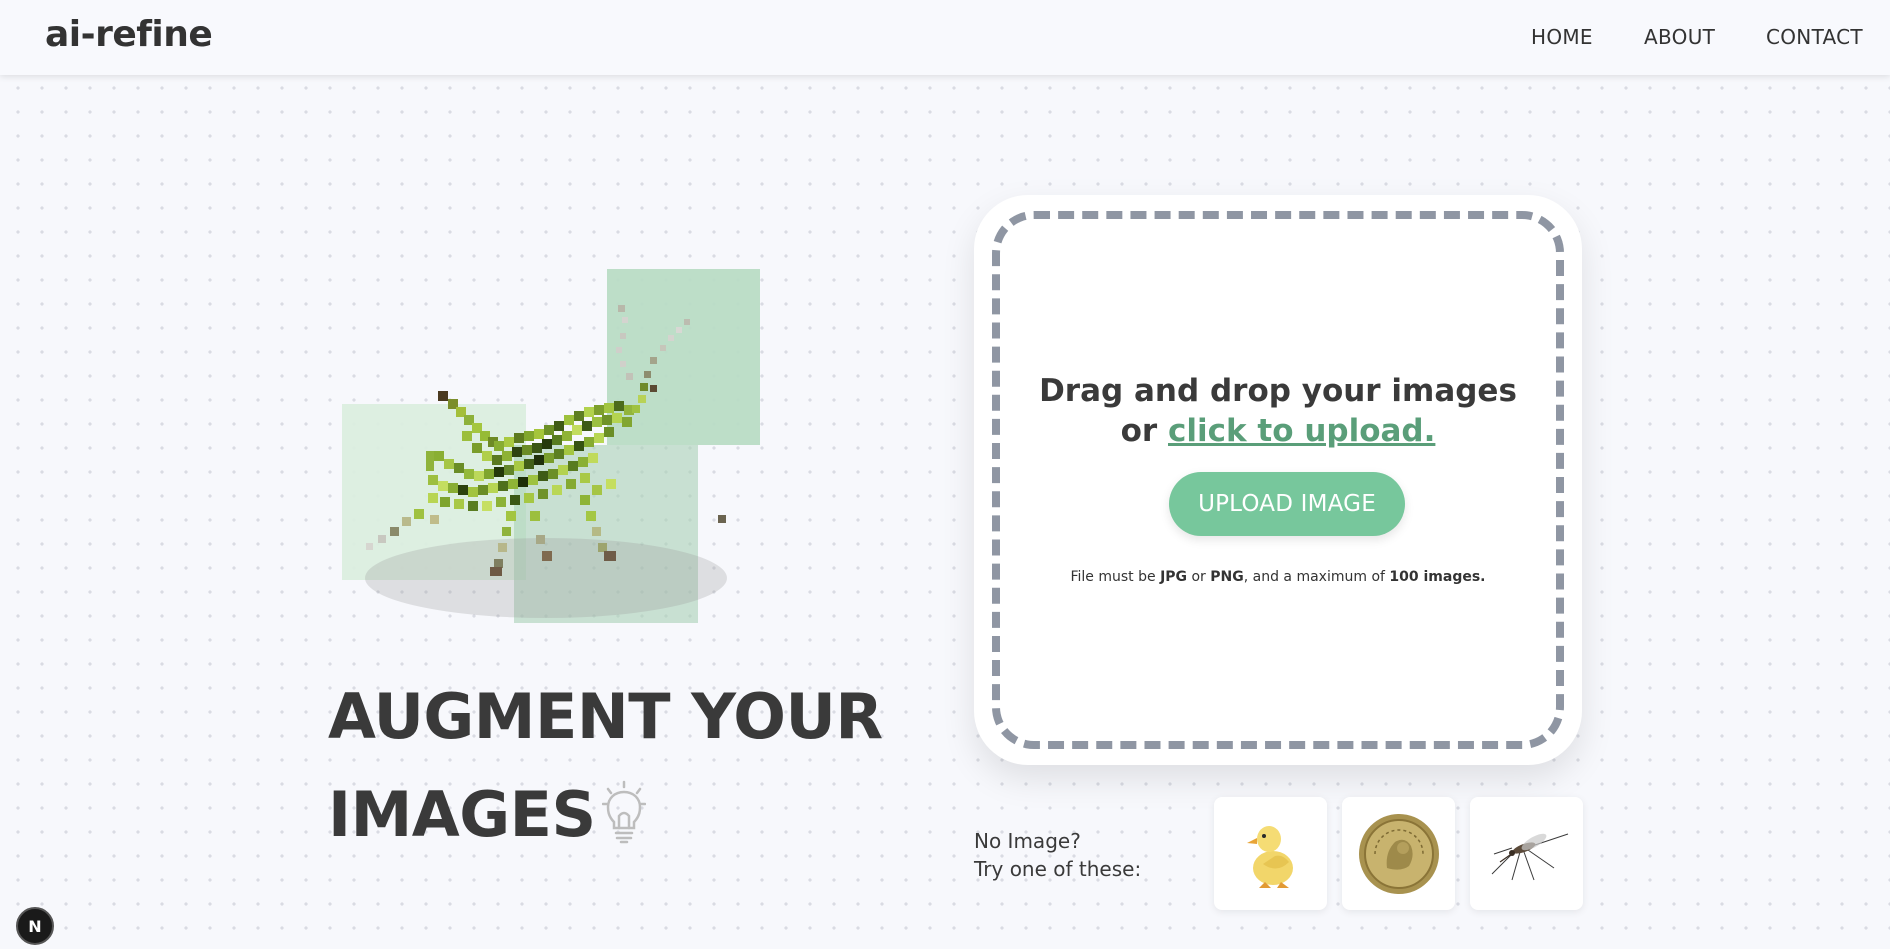  What do you see at coordinates (1227, 577) in the screenshot?
I see `note-format-png: PNG` at bounding box center [1227, 577].